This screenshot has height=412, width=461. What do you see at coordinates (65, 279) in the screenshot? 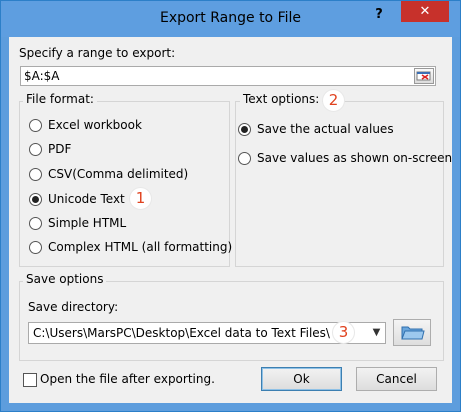
I see `save-options-legend: Save options` at bounding box center [65, 279].